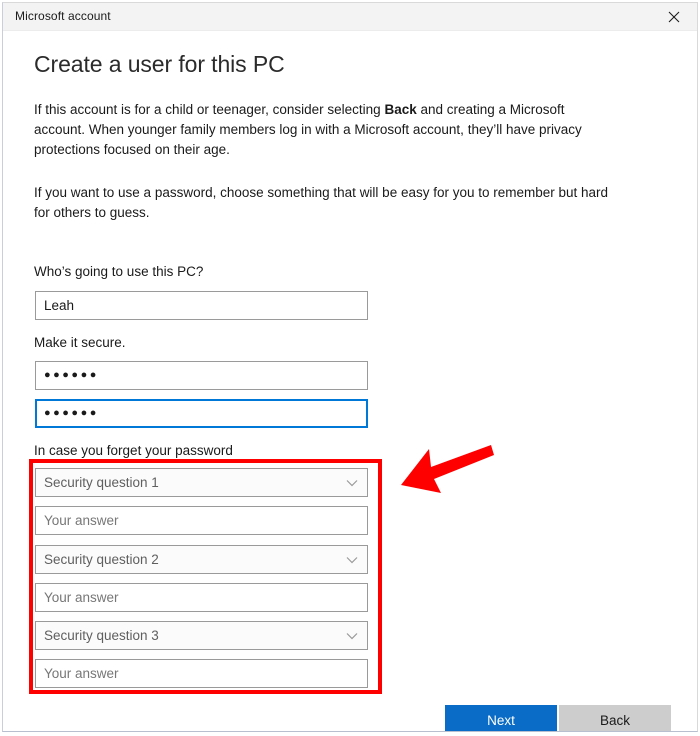 The height and width of the screenshot is (736, 700). I want to click on security-question-1-value: Security question 1, so click(101, 482).